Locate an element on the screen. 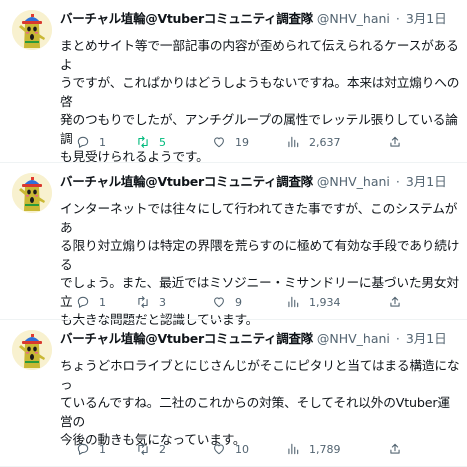  tweet-actions: 1 5 19 2,637 is located at coordinates (260, 142).